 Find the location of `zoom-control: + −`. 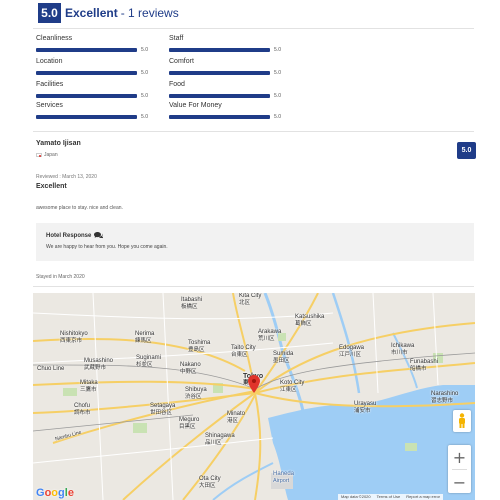

zoom-control: + − is located at coordinates (459, 469).